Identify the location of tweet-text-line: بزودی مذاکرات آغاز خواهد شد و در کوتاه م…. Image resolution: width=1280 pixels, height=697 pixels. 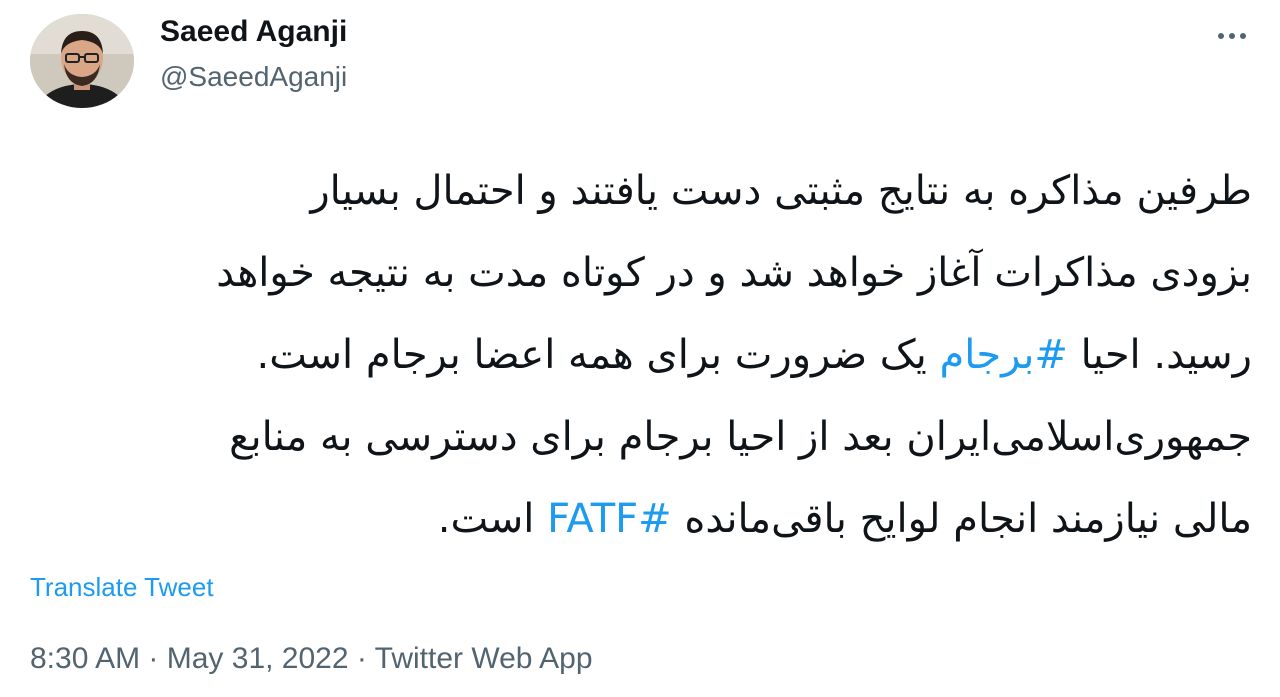
(641, 273).